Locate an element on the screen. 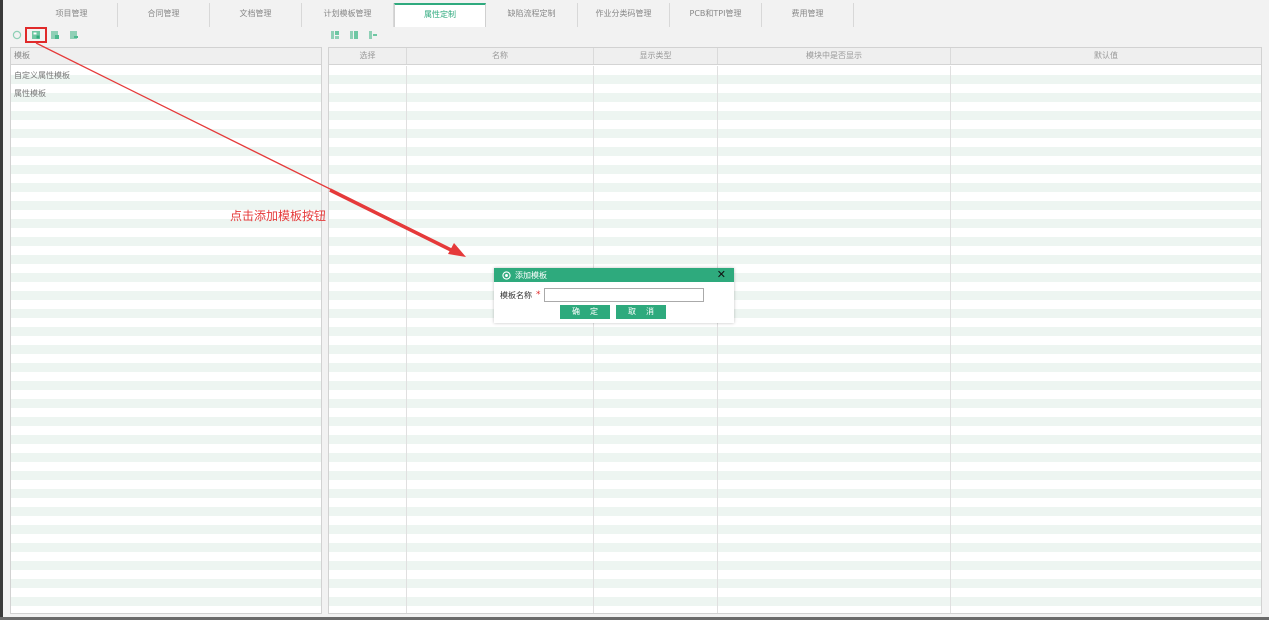 The height and width of the screenshot is (620, 1269). cancel-button: 取消 is located at coordinates (641, 312).